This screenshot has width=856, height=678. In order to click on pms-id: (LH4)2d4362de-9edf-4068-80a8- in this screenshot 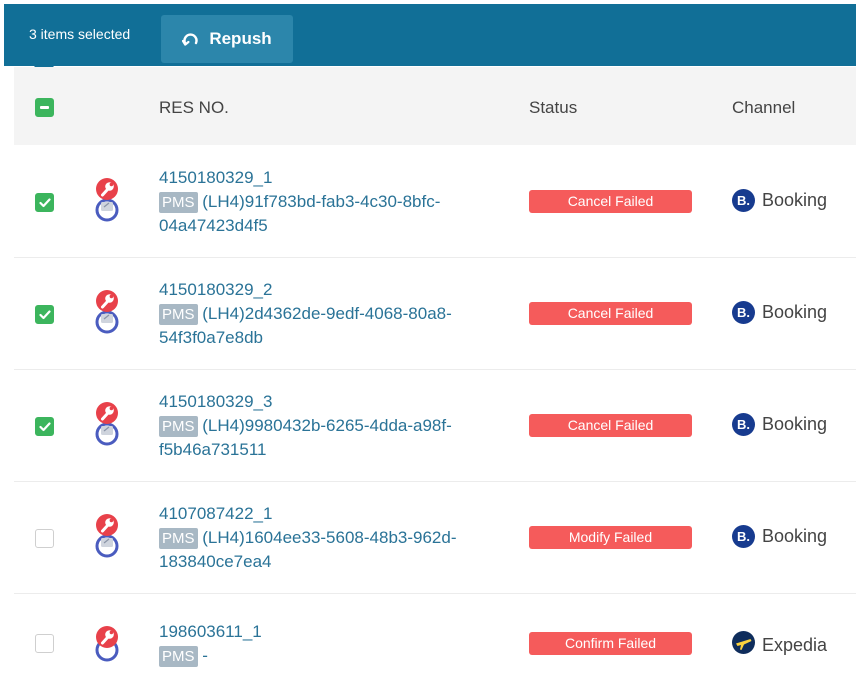, I will do `click(327, 313)`.